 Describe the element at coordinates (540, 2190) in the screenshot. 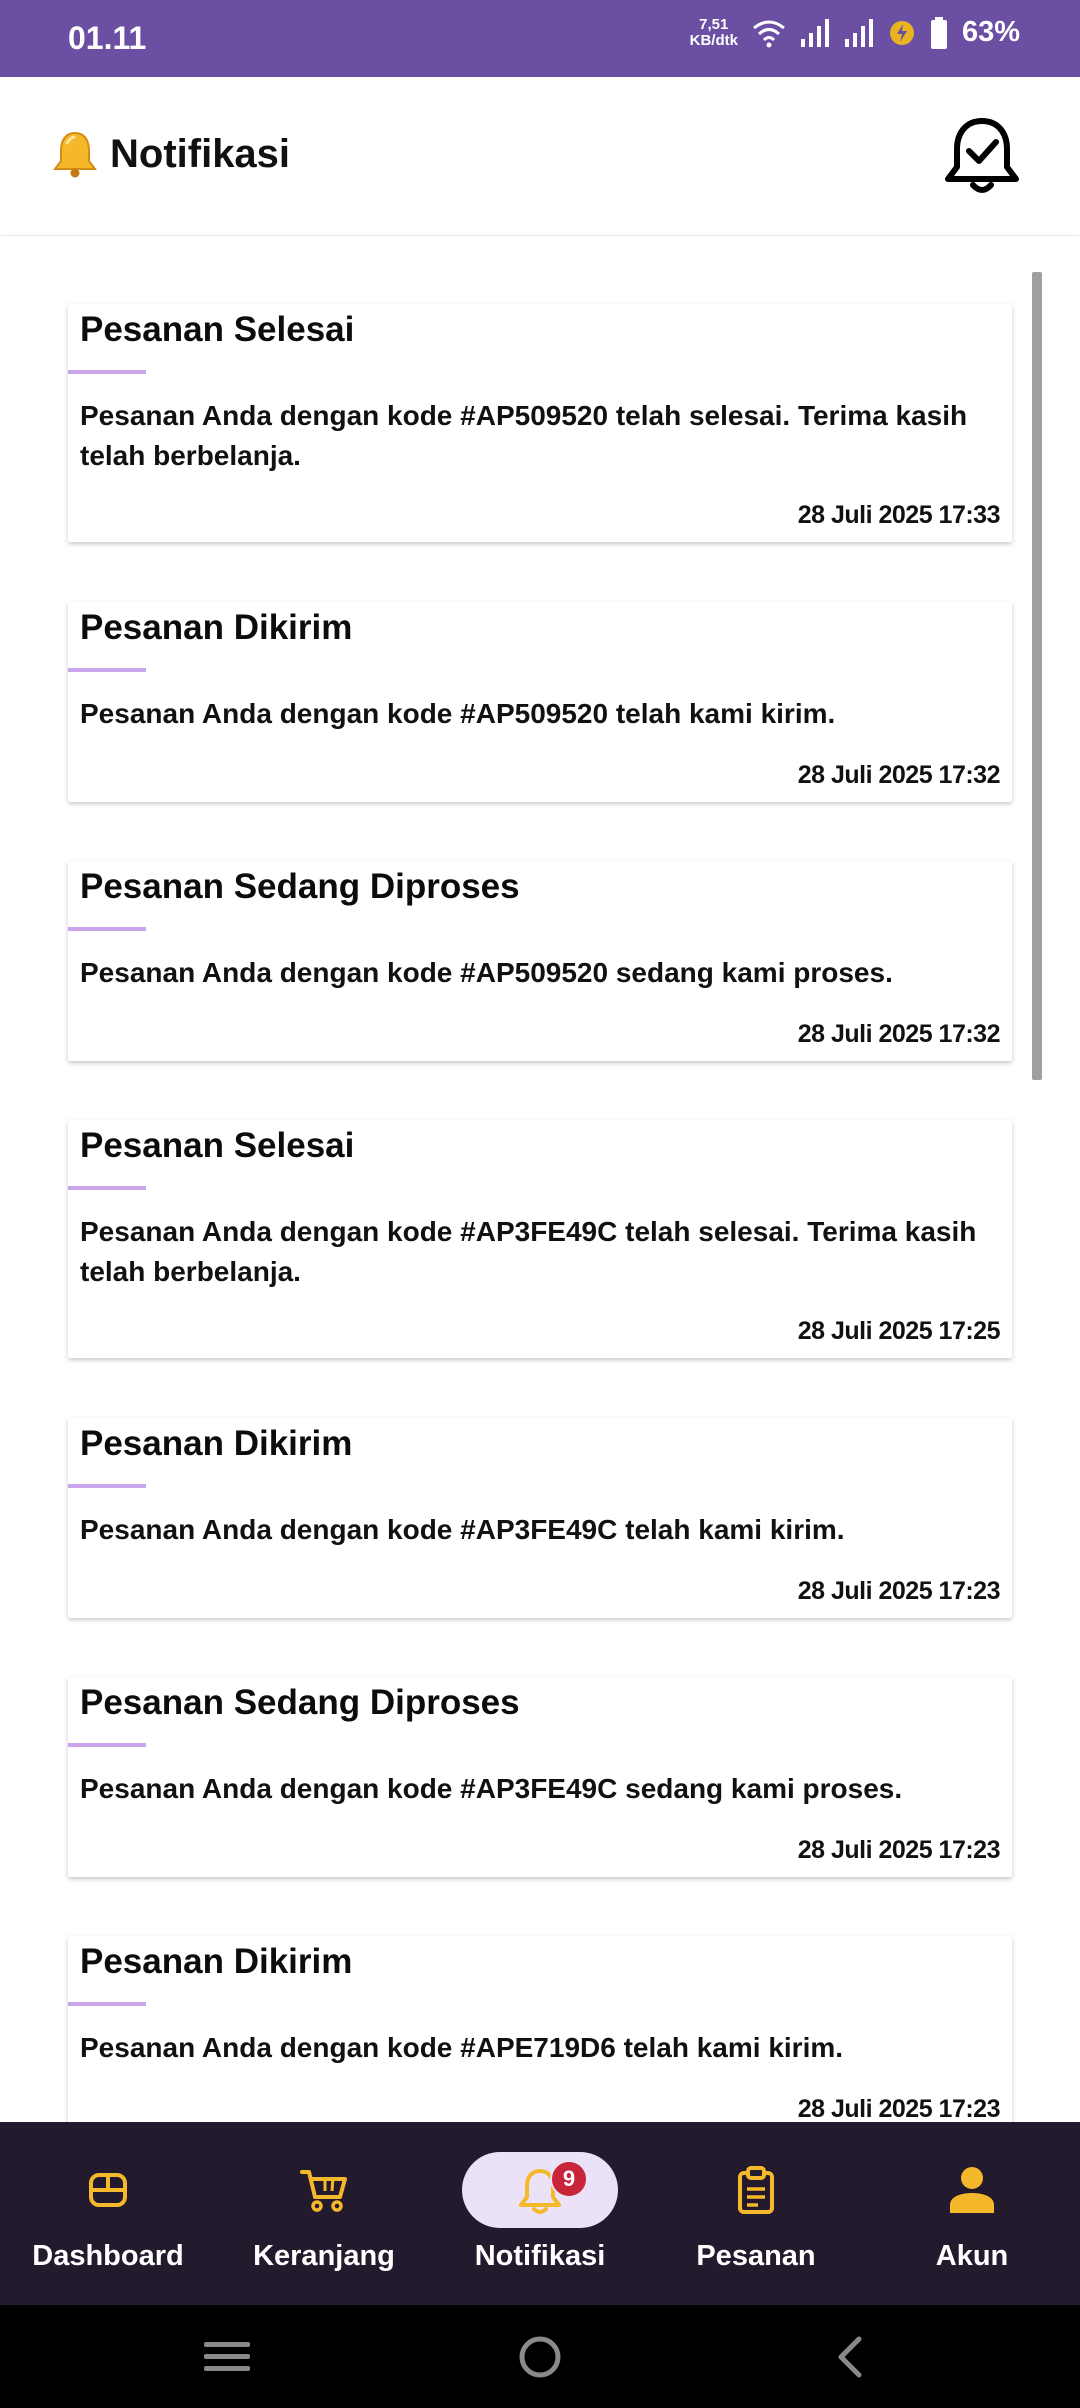

I see `nav-icon-container: 9` at that location.